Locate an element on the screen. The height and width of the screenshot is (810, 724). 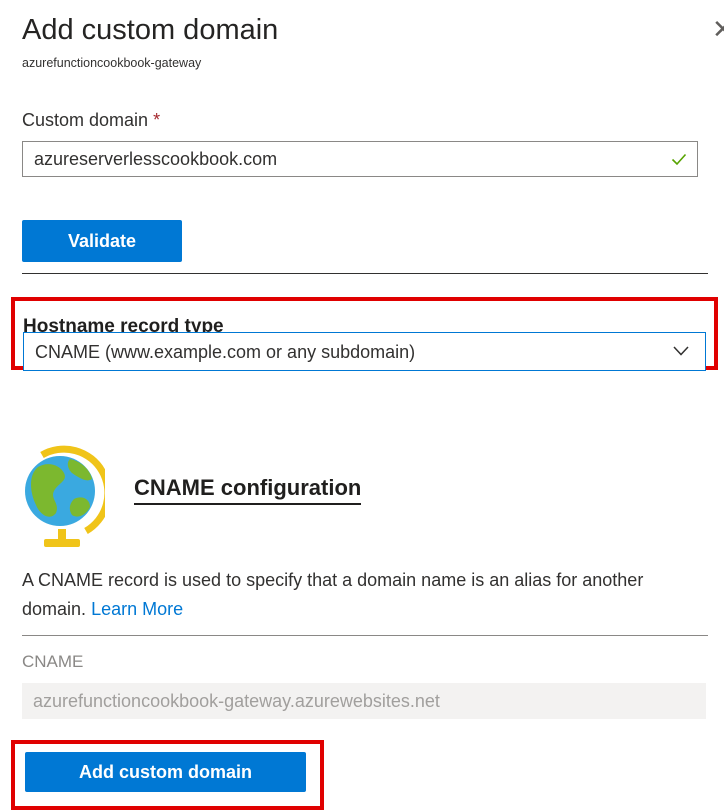
custom-domain-input: azureserverlesscookbook.com is located at coordinates (360, 159).